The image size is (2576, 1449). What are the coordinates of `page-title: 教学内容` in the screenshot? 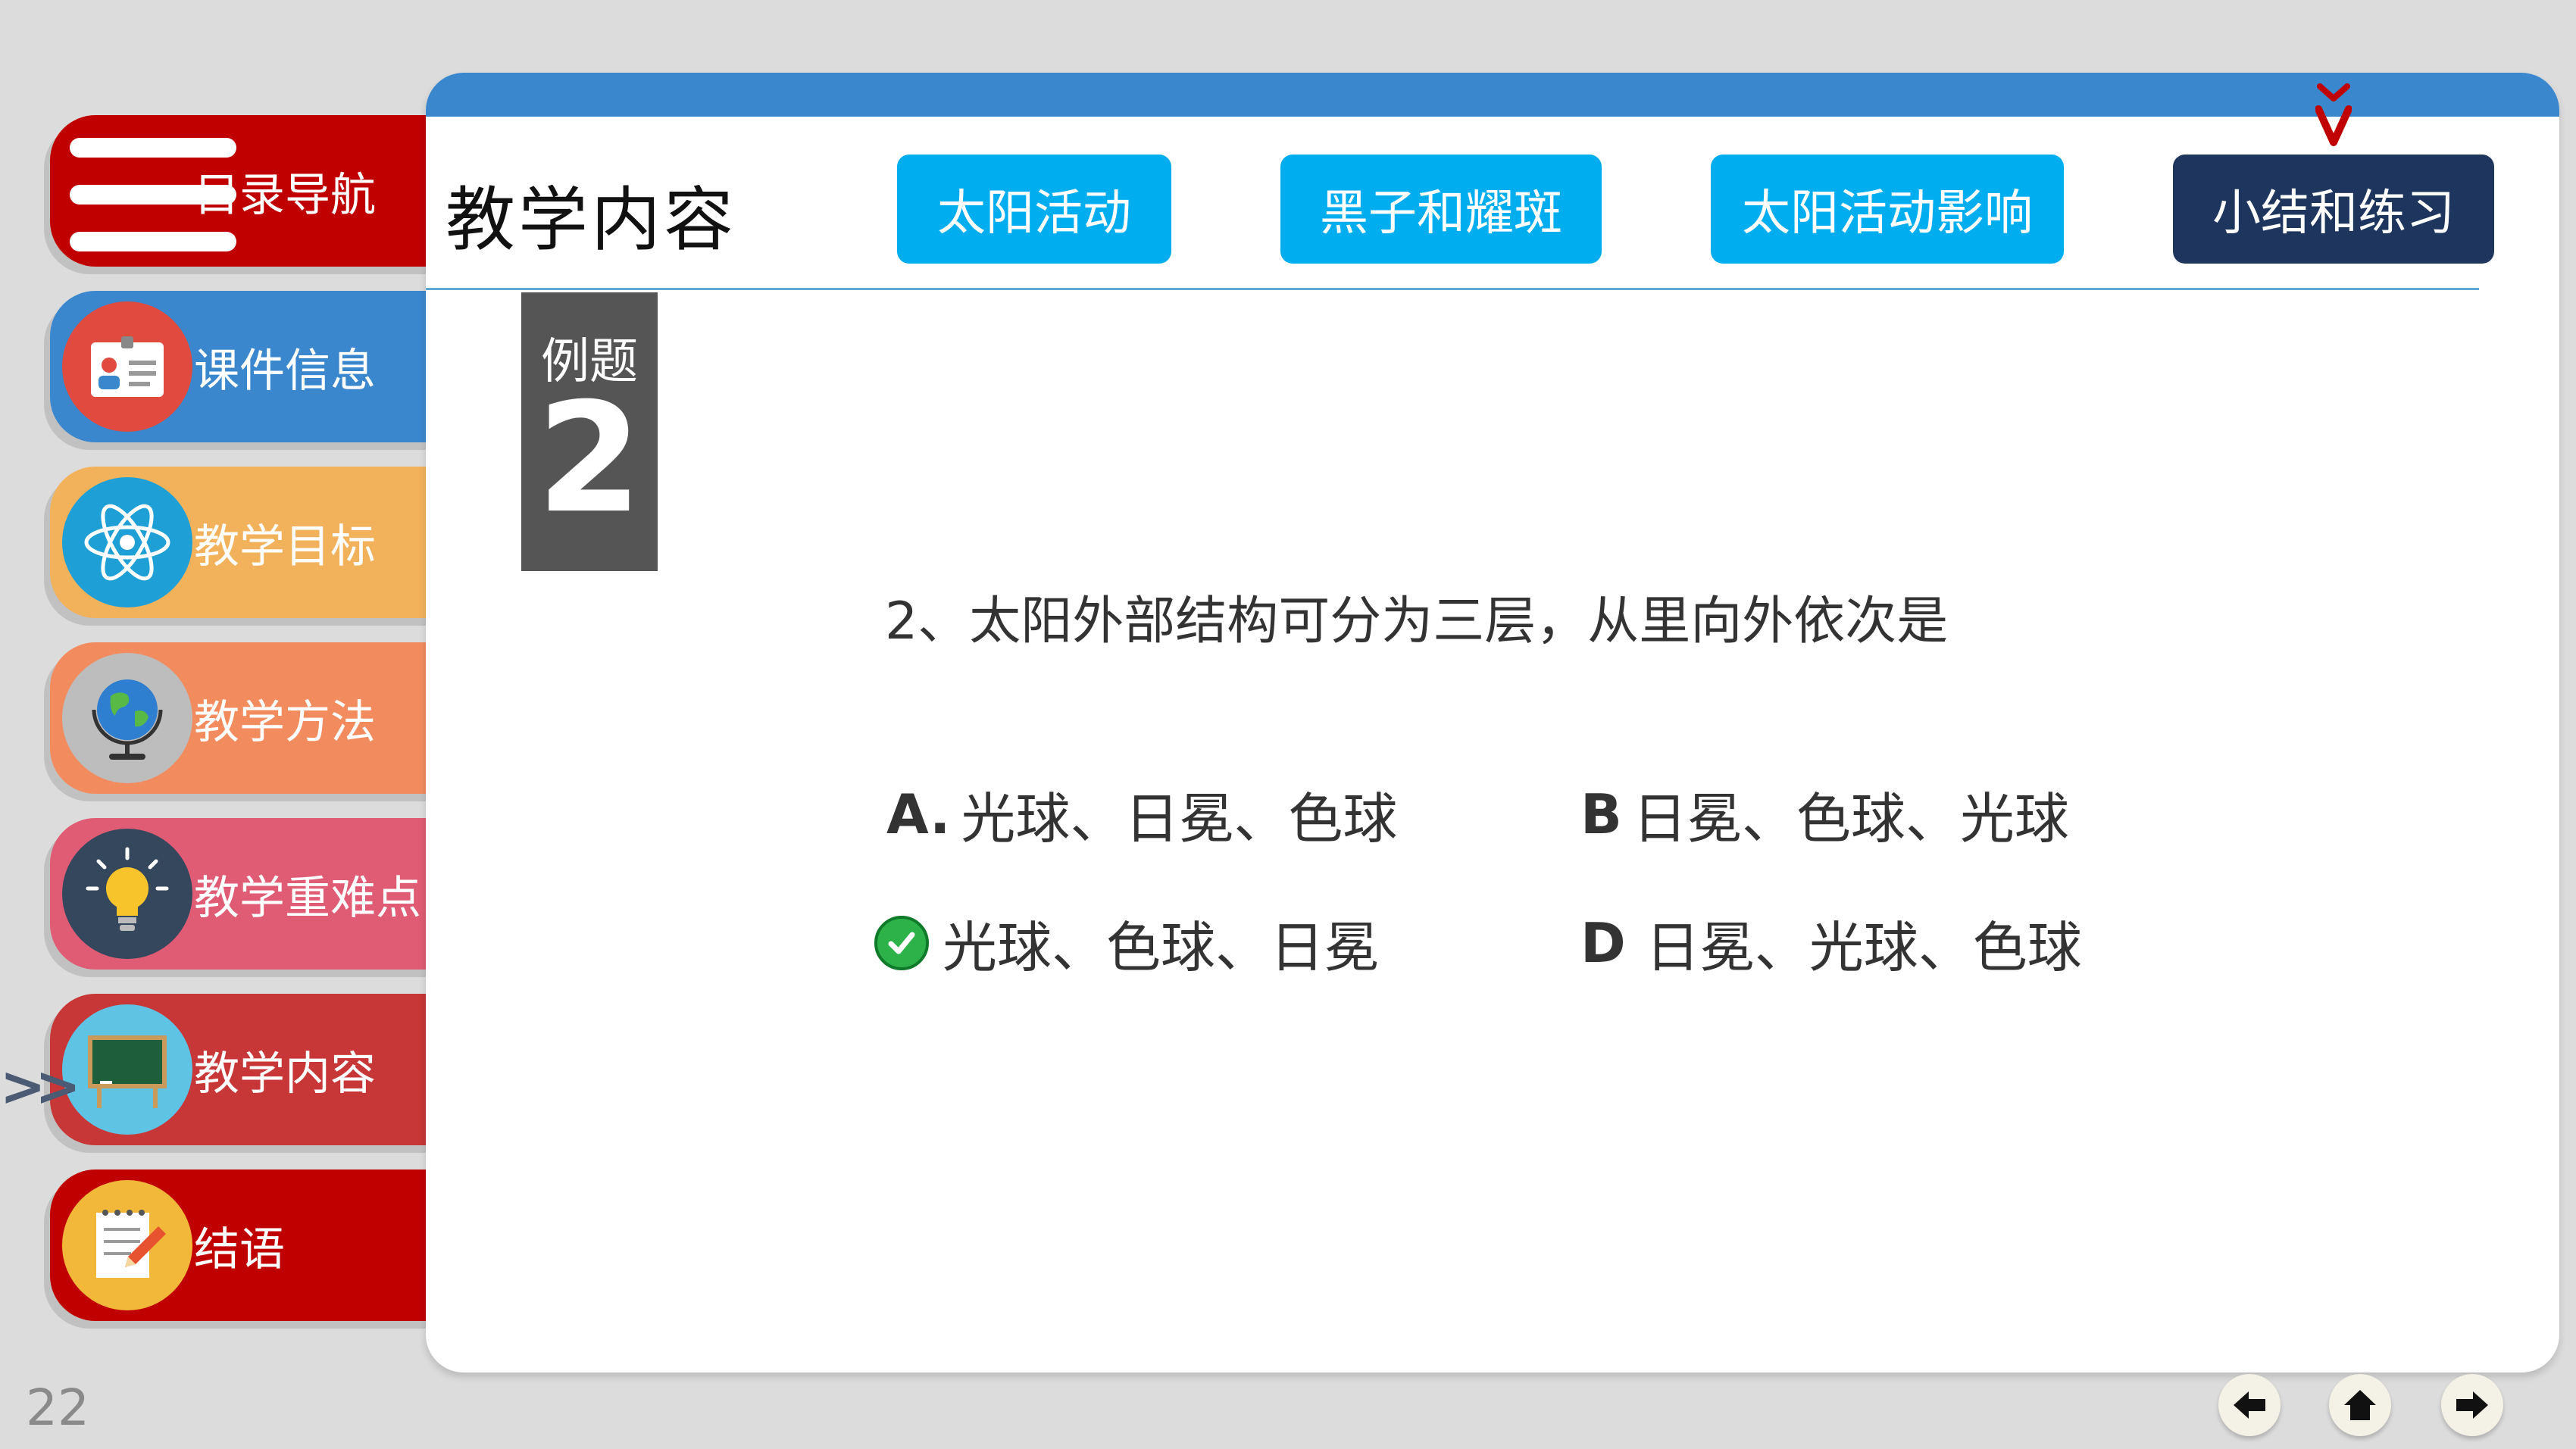 It's located at (591, 220).